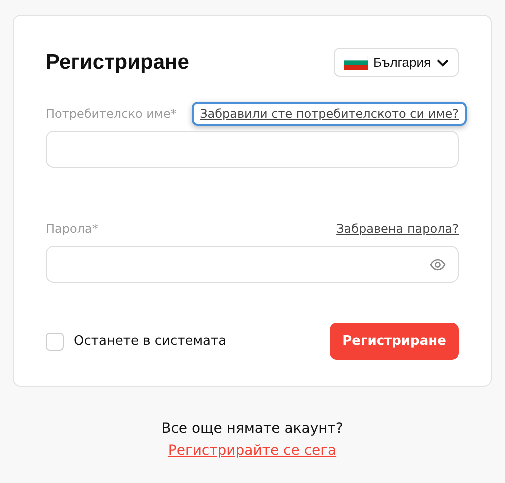  What do you see at coordinates (329, 114) in the screenshot?
I see `forgot-link: Забравили сте потребителското си име?` at bounding box center [329, 114].